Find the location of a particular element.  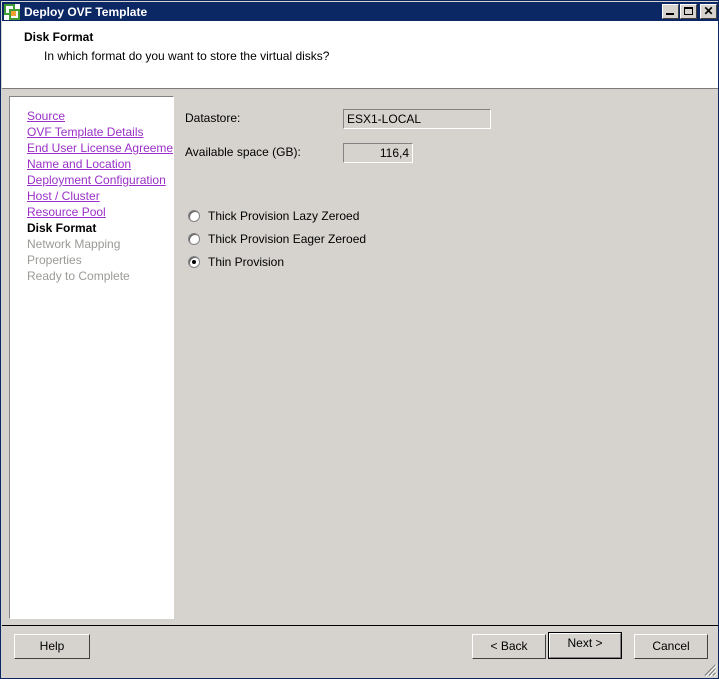

sidebar-item-disk-format: Disk Format is located at coordinates (62, 228).